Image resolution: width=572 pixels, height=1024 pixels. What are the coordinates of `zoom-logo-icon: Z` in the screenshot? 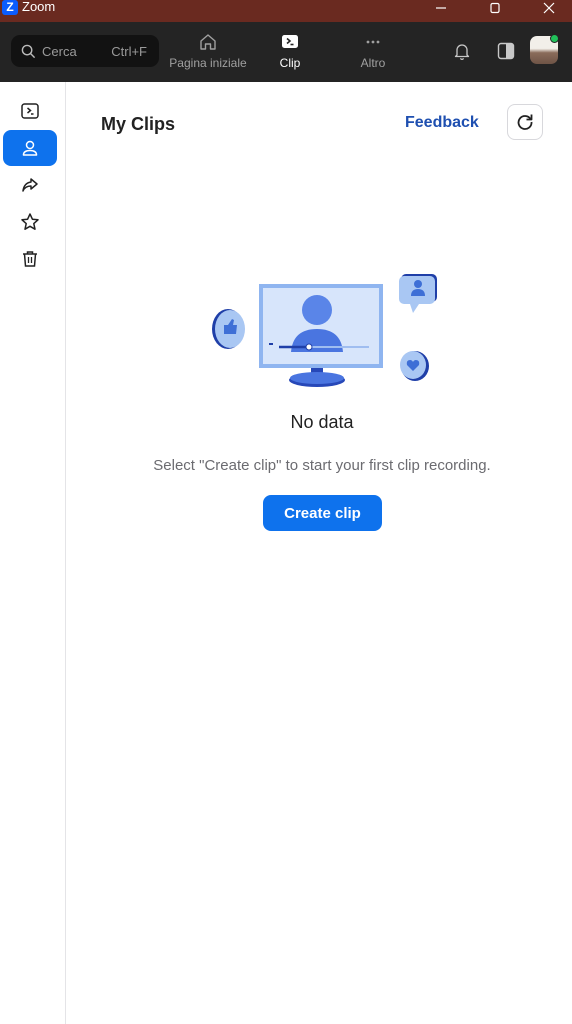 It's located at (10, 7).